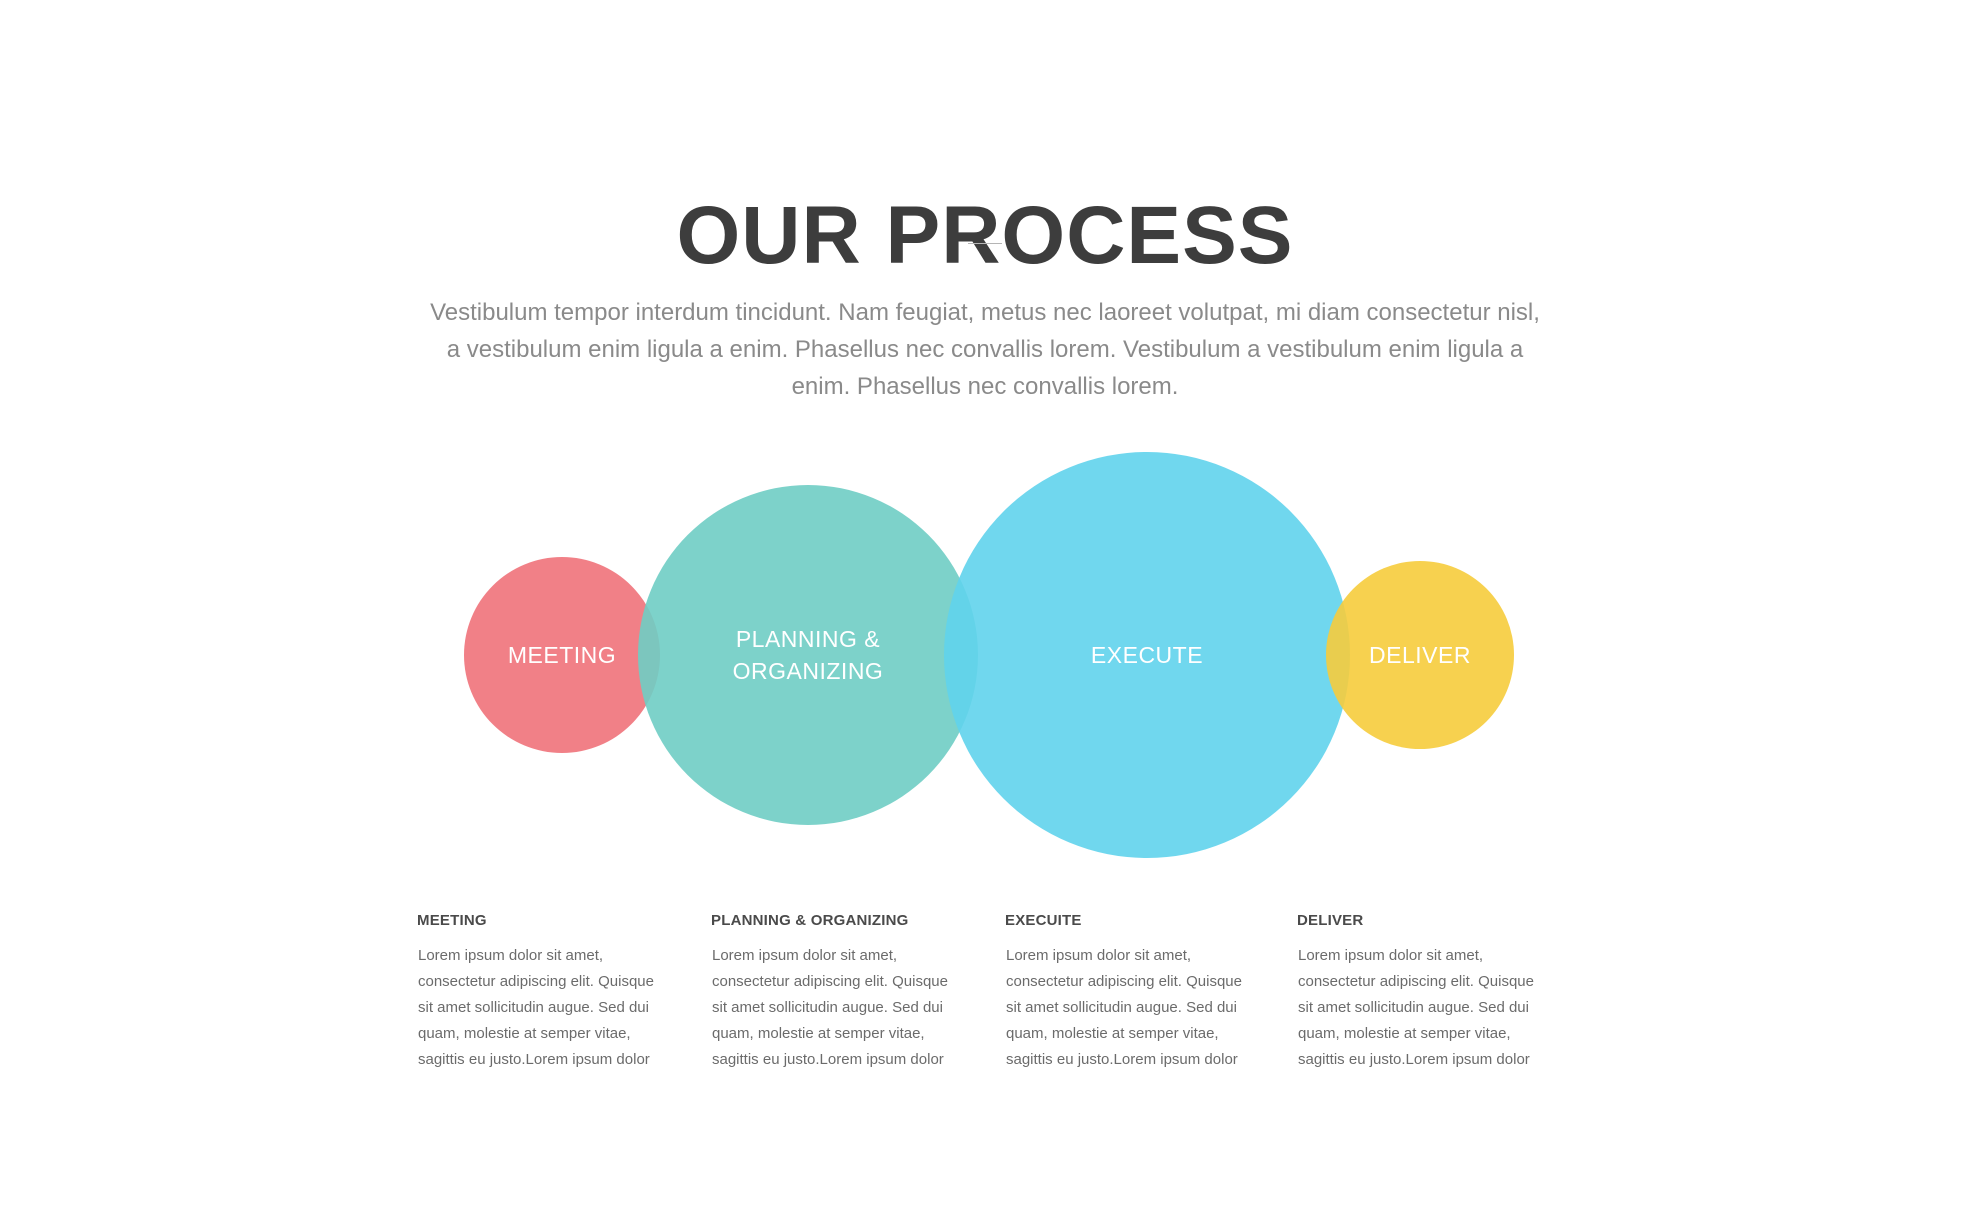 The width and height of the screenshot is (1970, 1209). What do you see at coordinates (808, 639) in the screenshot?
I see `planning-organizing-label: PLANNING &` at bounding box center [808, 639].